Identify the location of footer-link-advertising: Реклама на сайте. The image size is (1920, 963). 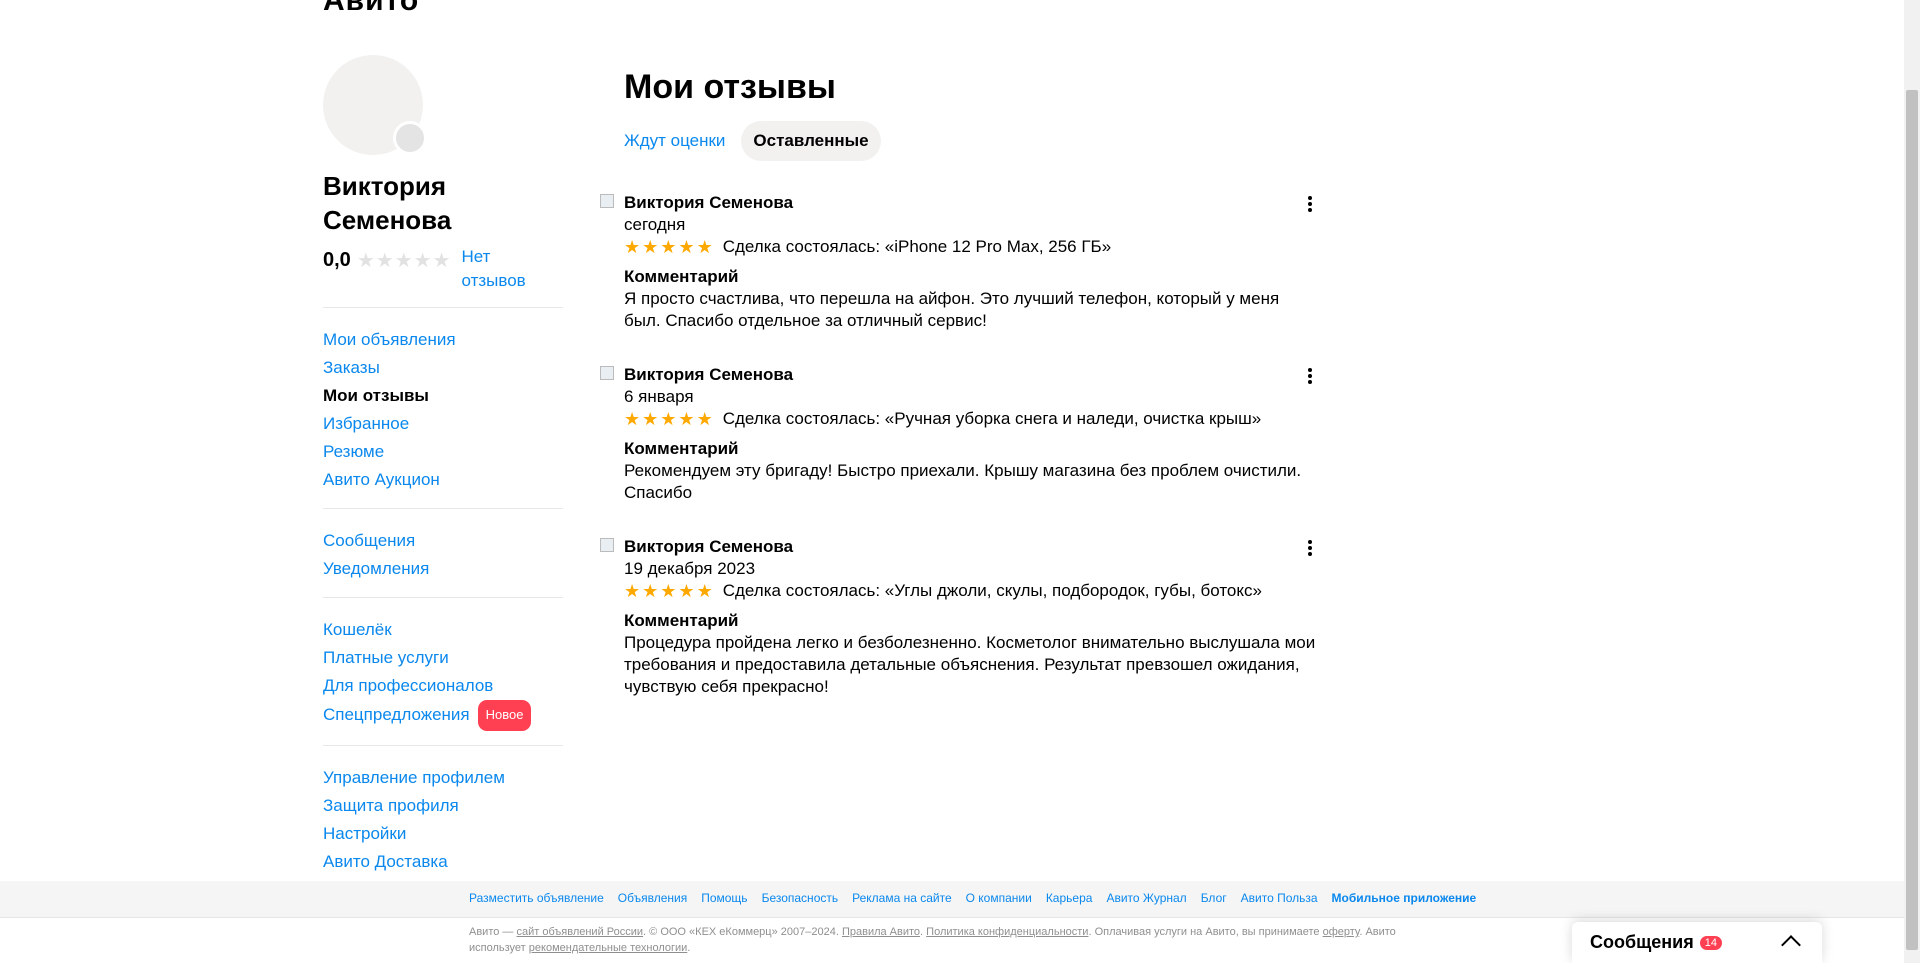
(902, 898).